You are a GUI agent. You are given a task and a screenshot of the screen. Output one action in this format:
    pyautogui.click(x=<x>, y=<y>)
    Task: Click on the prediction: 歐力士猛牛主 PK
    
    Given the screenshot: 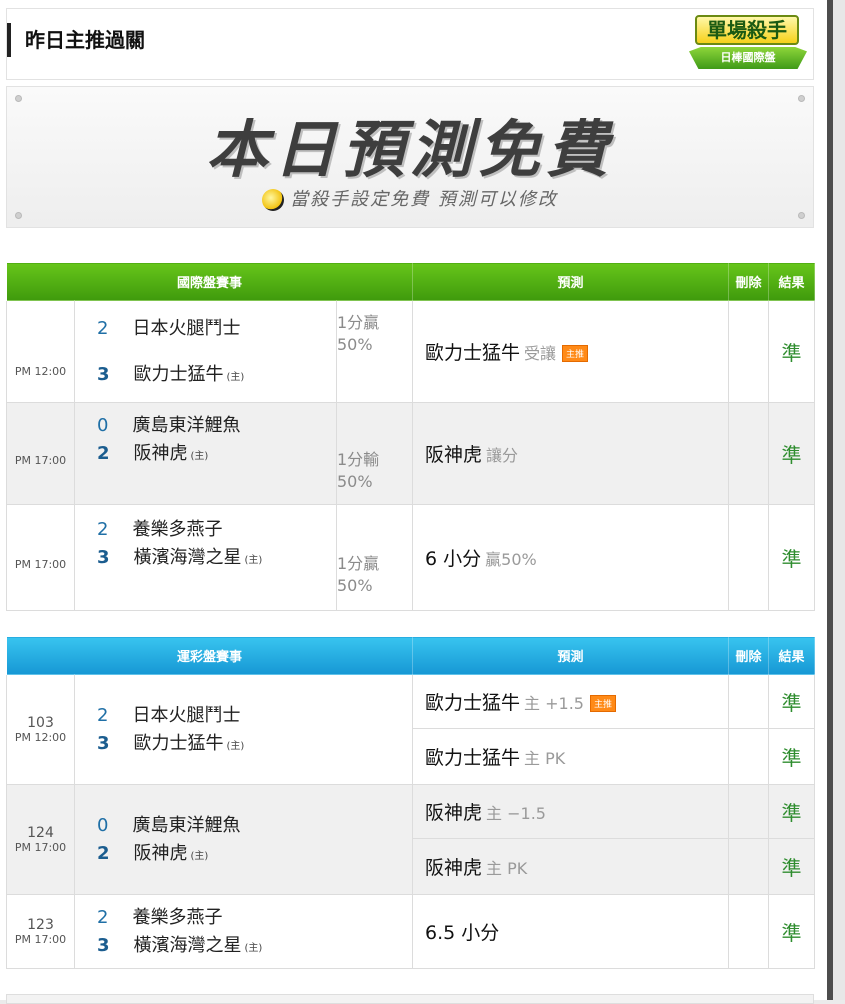 What is the action you would take?
    pyautogui.click(x=571, y=756)
    